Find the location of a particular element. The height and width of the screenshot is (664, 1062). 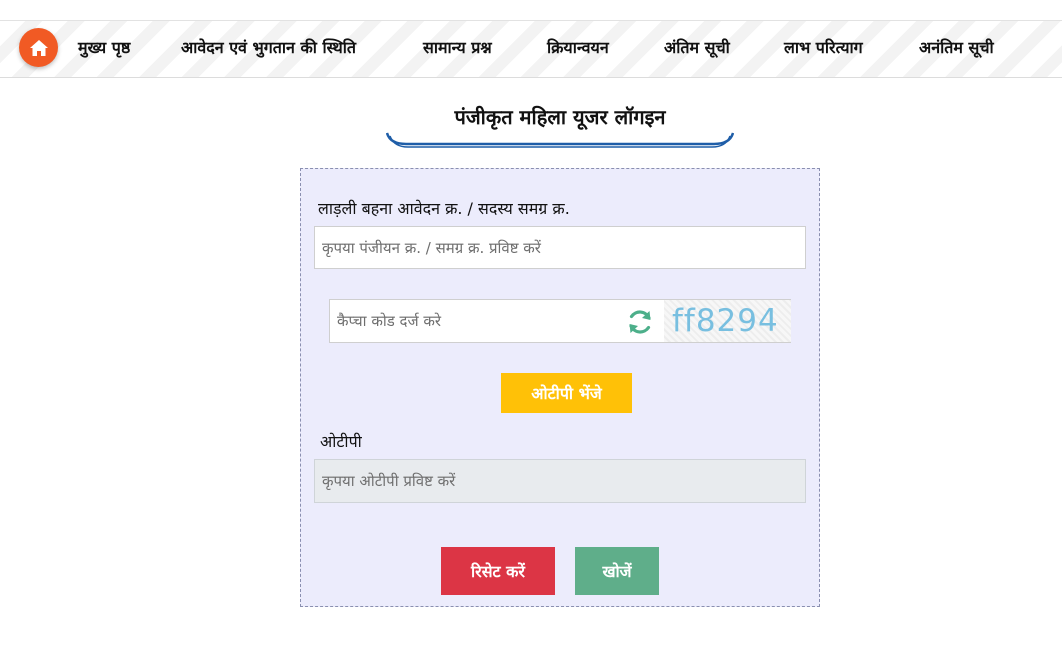

nav-item-benefit-relinquish: लाभ परित्याग is located at coordinates (823, 48).